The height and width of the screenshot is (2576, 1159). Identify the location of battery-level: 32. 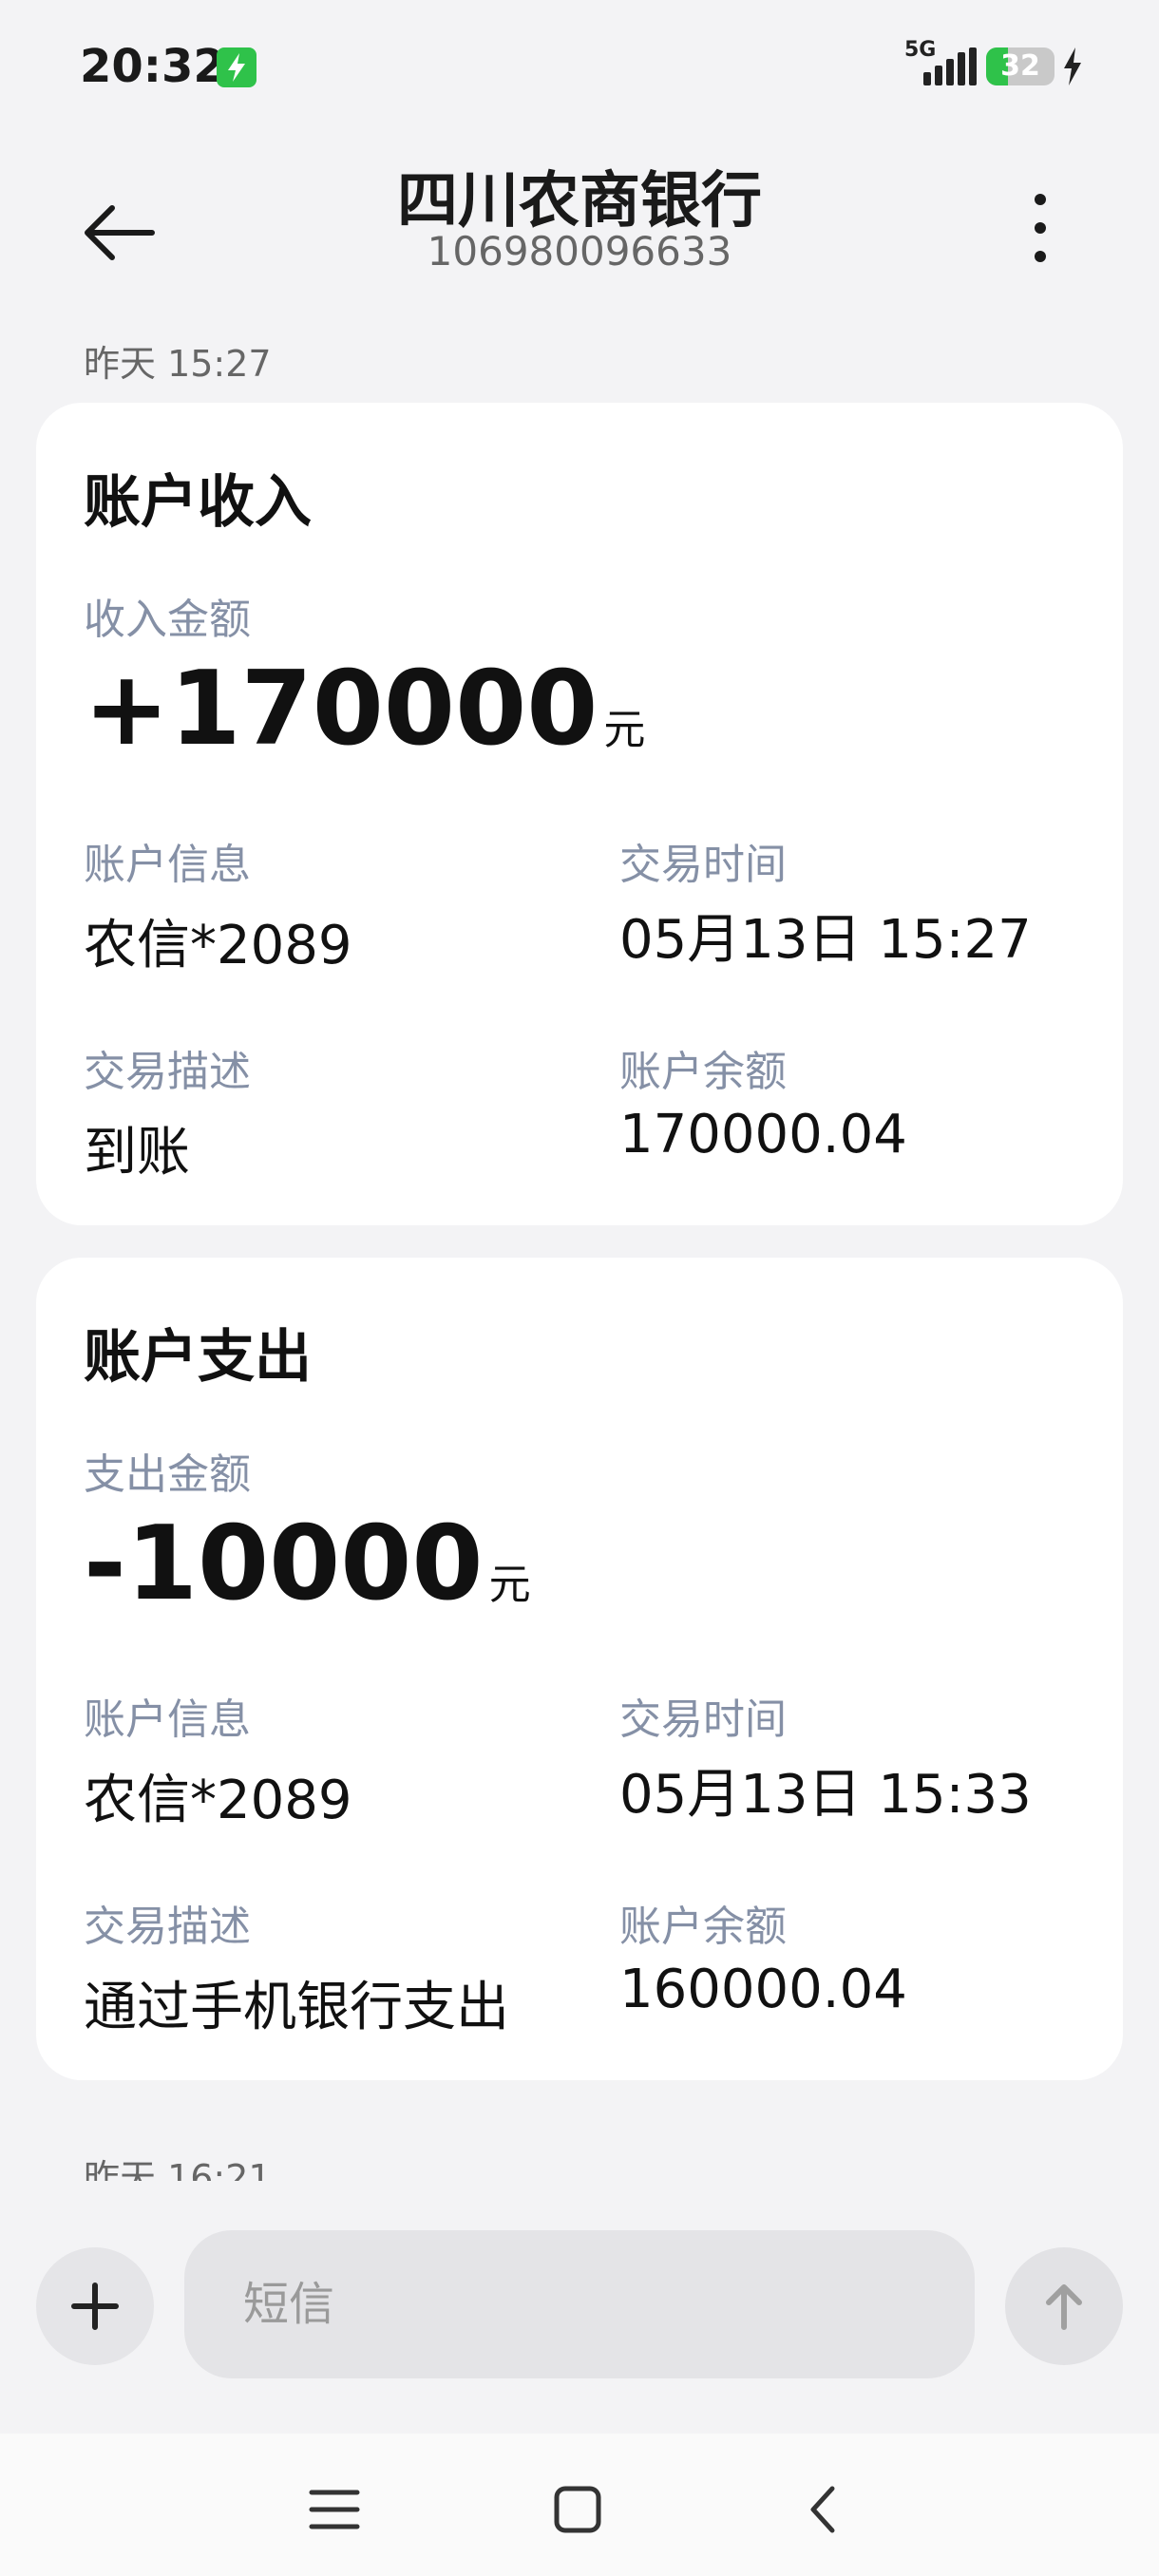
(1020, 66).